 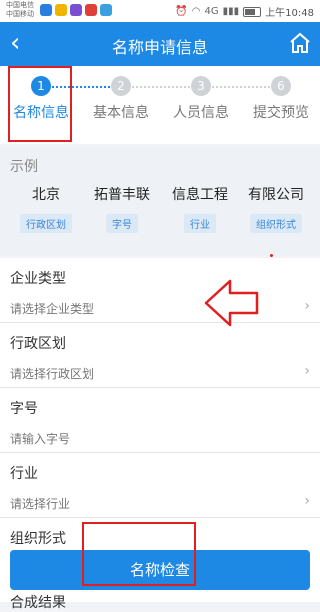 What do you see at coordinates (181, 11) in the screenshot?
I see `alarm-icon: ⏰` at bounding box center [181, 11].